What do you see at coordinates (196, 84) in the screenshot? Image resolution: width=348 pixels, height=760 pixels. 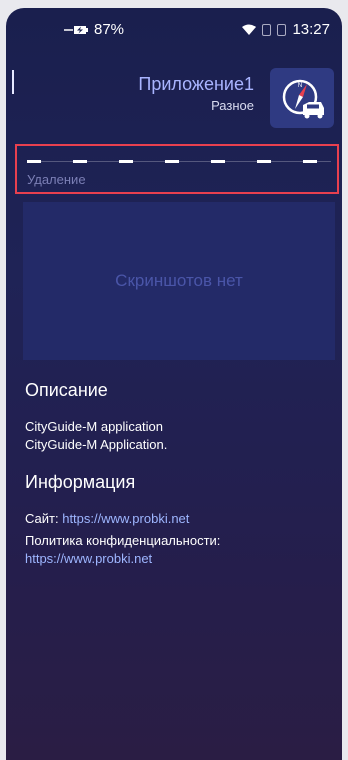 I see `app-name: Приложение1` at bounding box center [196, 84].